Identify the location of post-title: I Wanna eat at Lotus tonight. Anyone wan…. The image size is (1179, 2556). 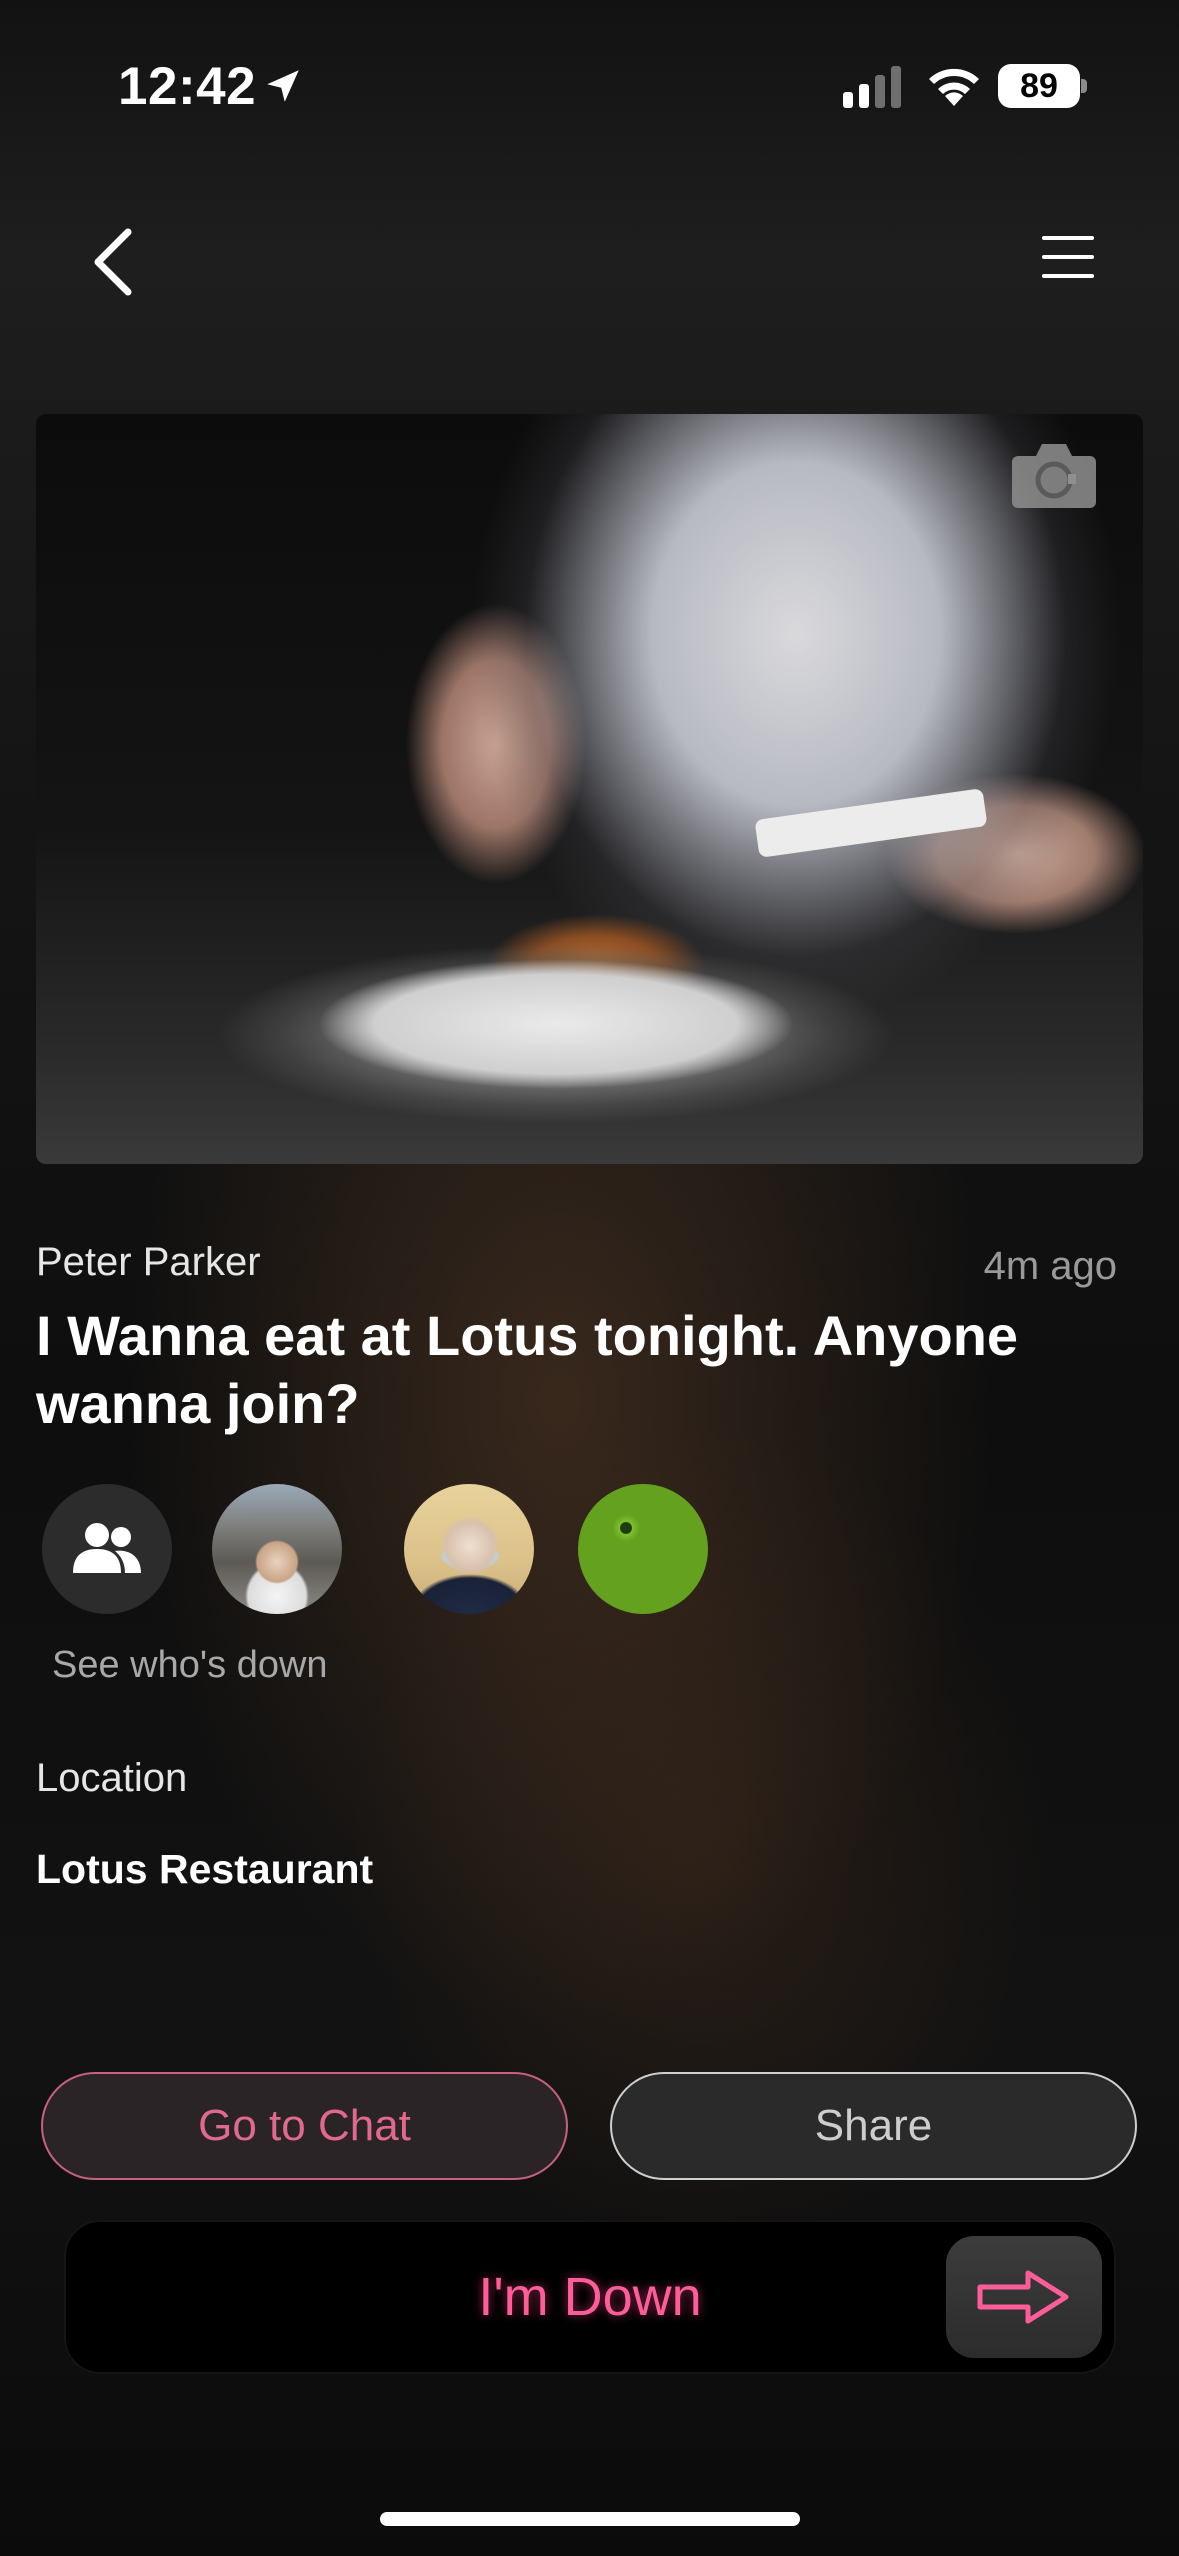
(527, 1369).